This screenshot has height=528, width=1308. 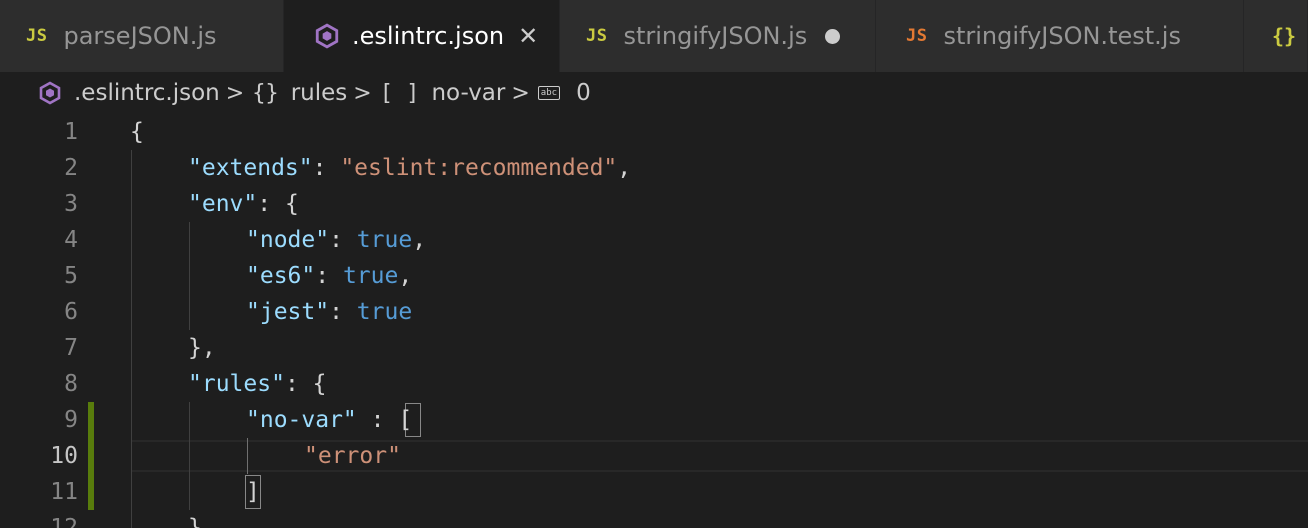 What do you see at coordinates (654, 420) in the screenshot?
I see `code-line: 9 "no-var" : [` at bounding box center [654, 420].